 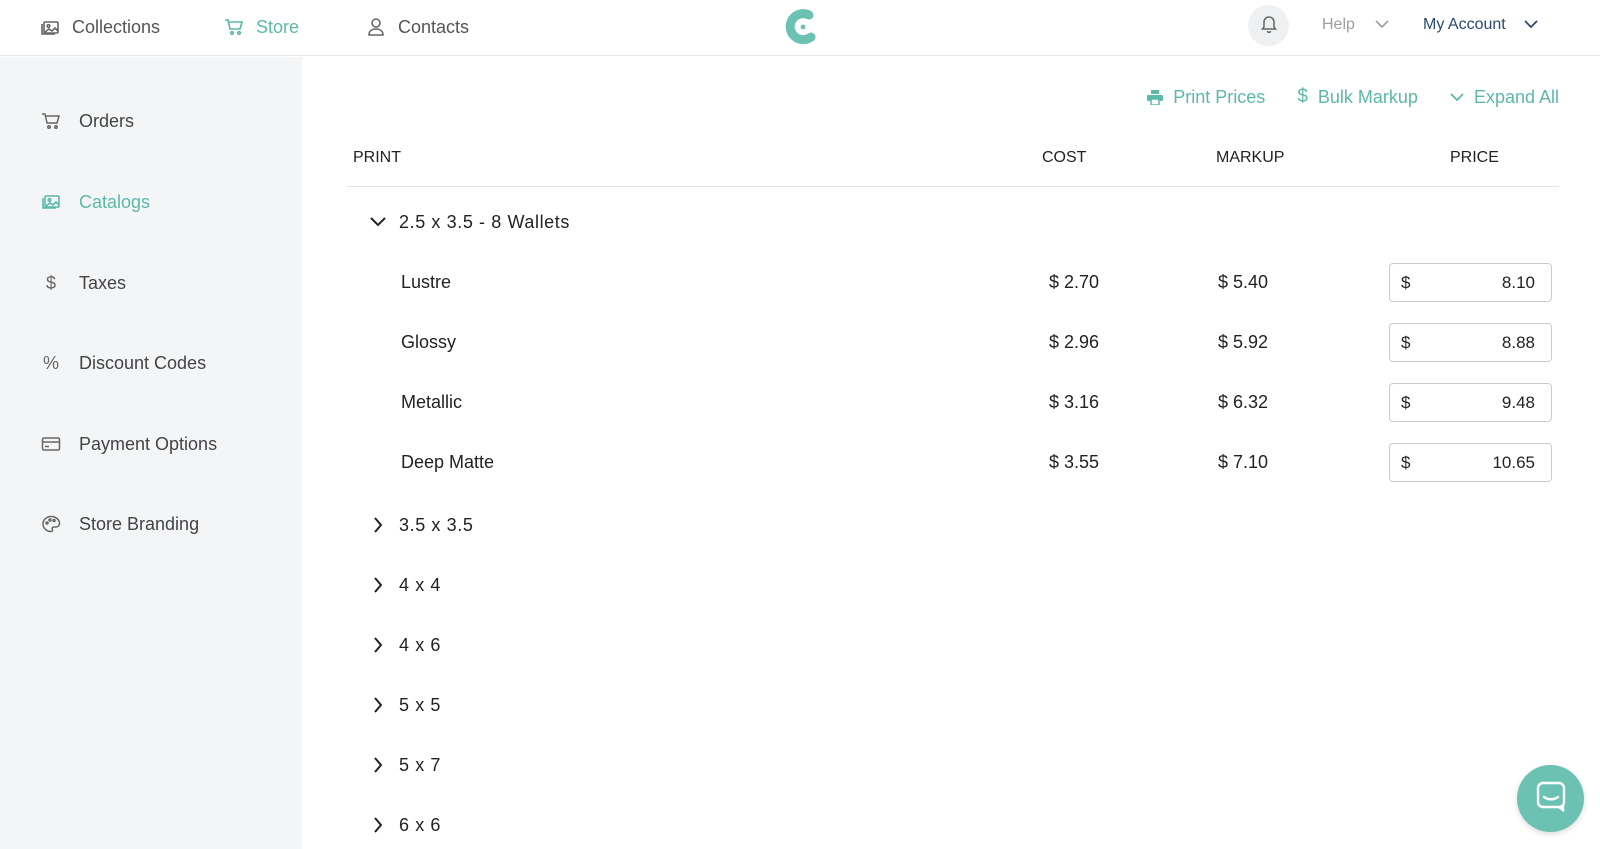 I want to click on sidebar-item-label: Discount Codes, so click(x=143, y=362).